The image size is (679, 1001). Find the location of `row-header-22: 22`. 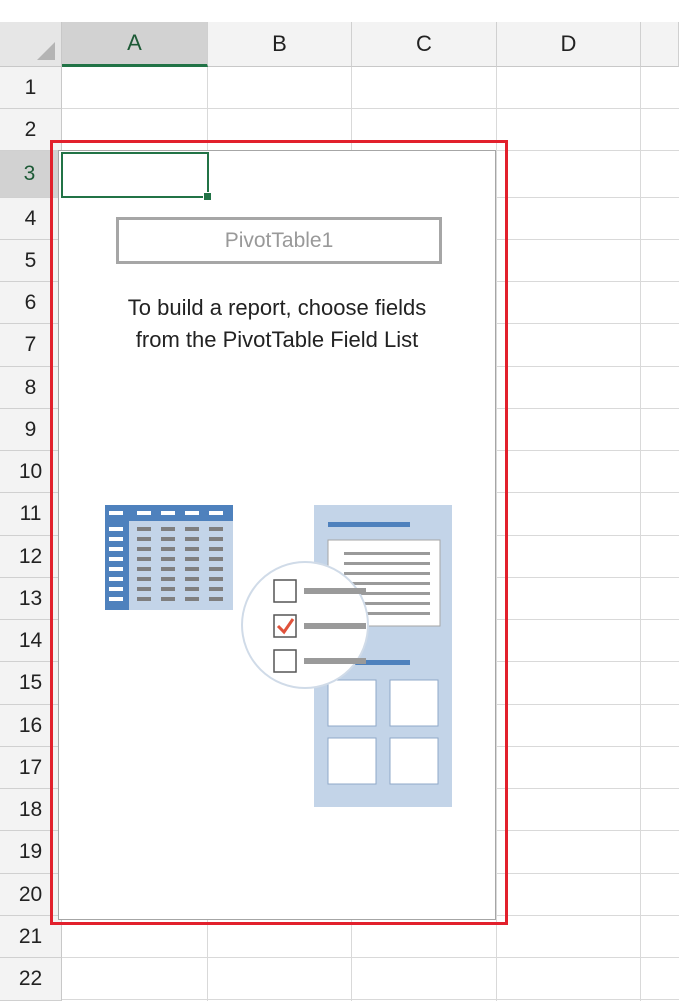

row-header-22: 22 is located at coordinates (31, 979).